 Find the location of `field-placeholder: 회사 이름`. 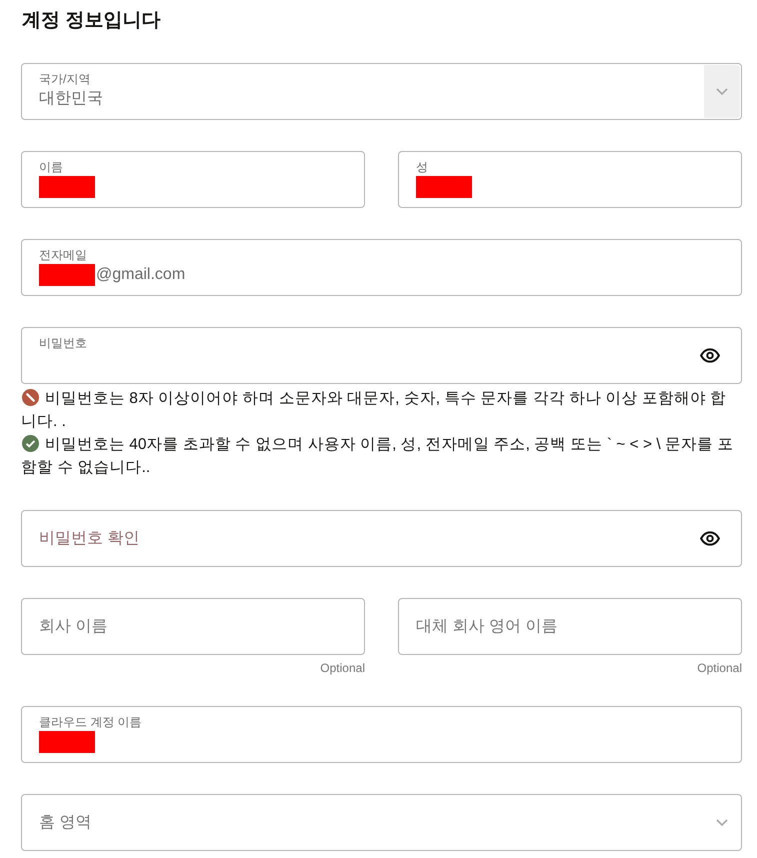

field-placeholder: 회사 이름 is located at coordinates (73, 627).